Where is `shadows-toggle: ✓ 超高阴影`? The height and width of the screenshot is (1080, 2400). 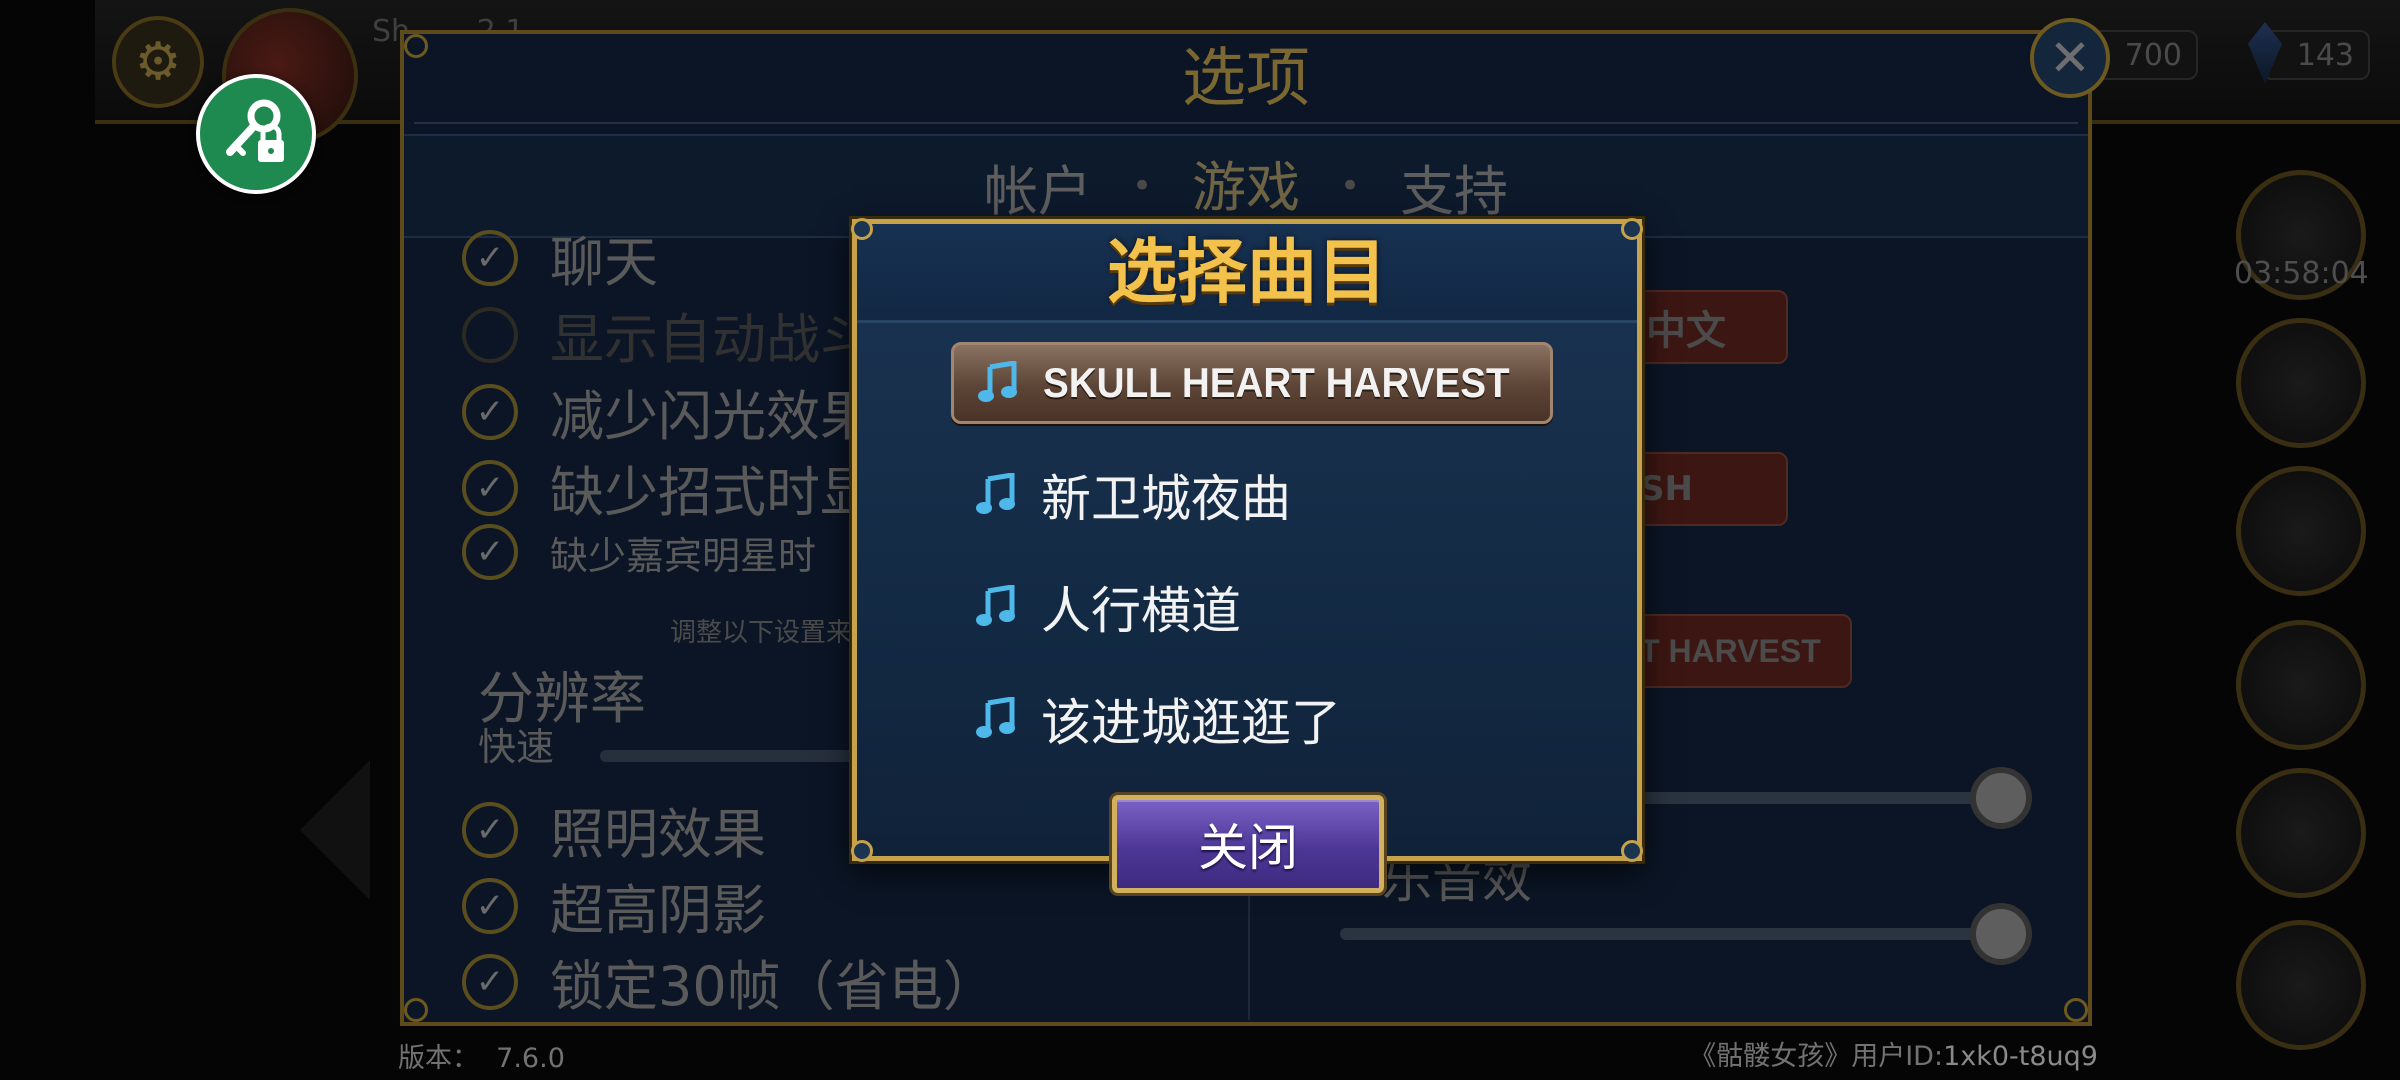 shadows-toggle: ✓ 超高阴影 is located at coordinates (614, 905).